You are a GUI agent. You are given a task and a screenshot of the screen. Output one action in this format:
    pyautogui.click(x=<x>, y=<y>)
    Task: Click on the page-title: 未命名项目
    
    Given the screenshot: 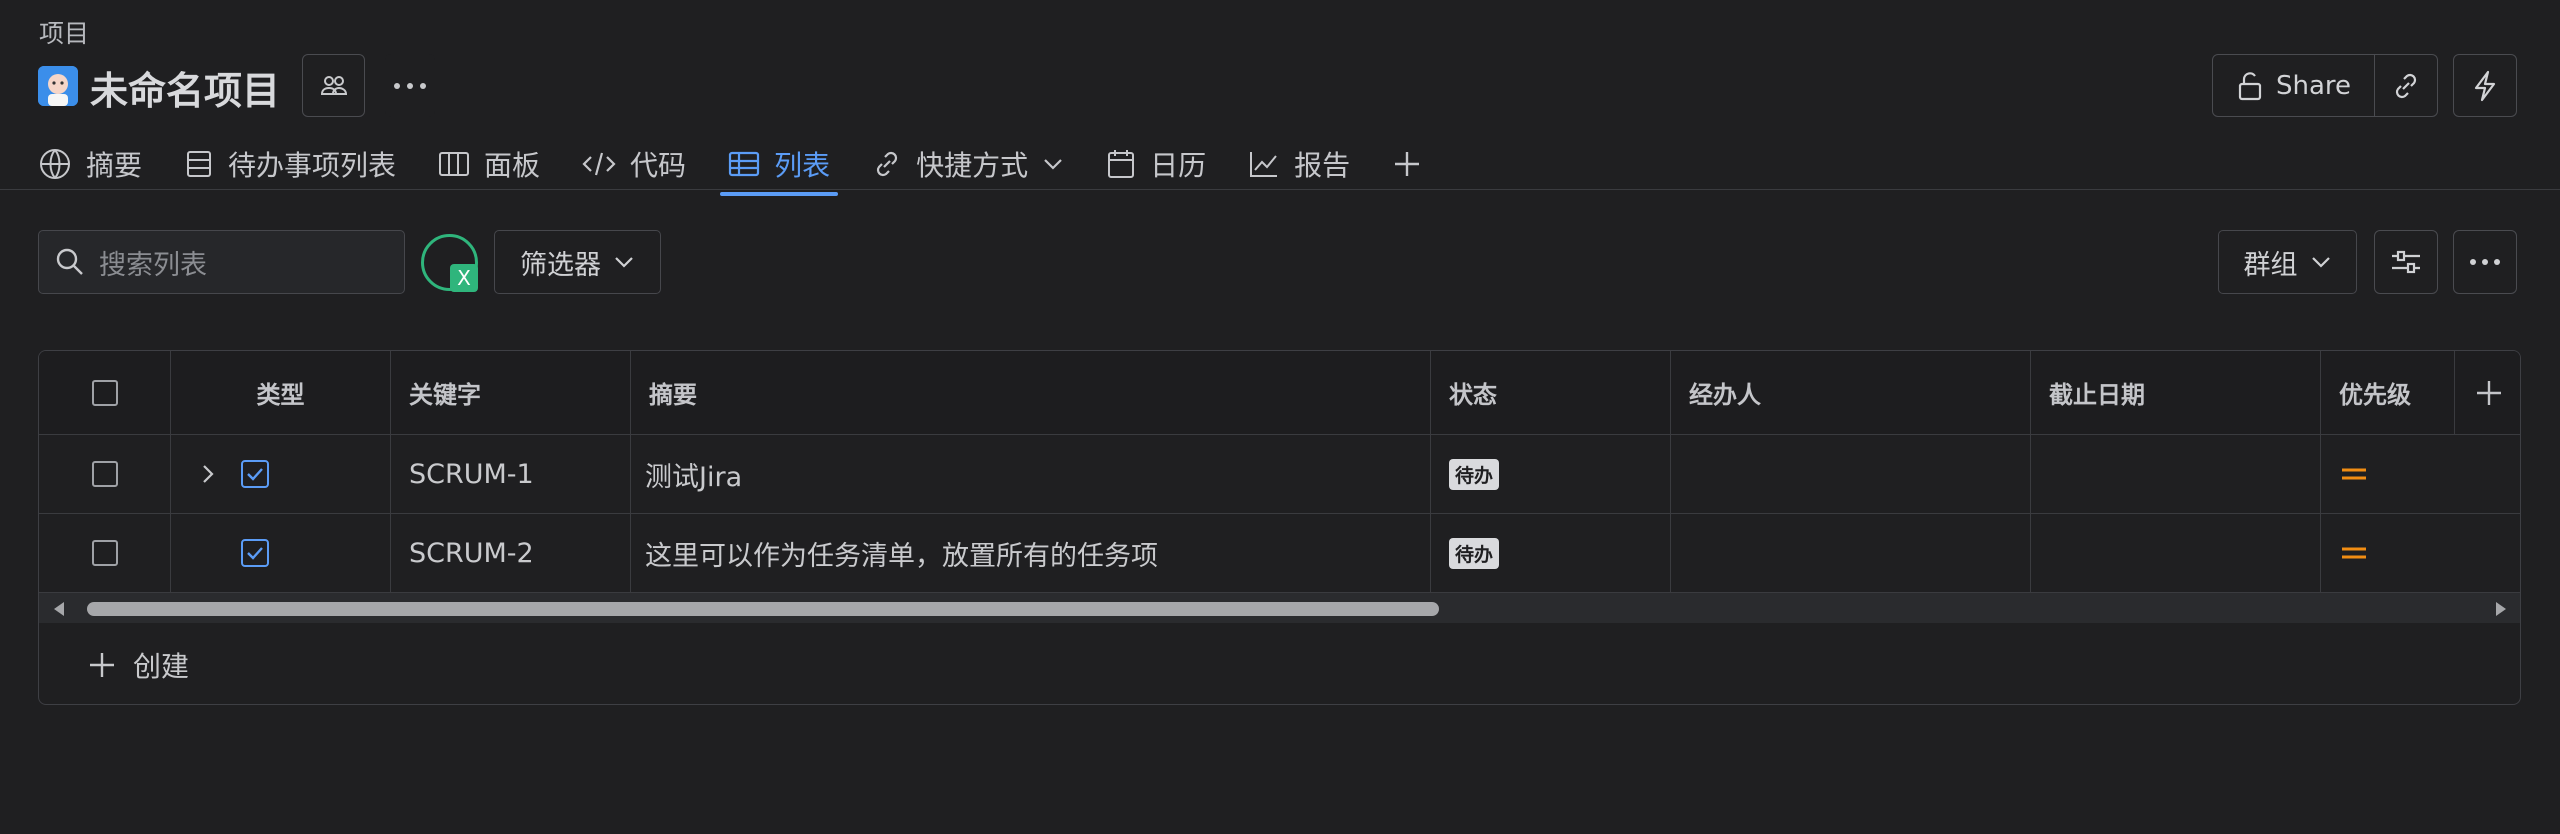 What is the action you would take?
    pyautogui.click(x=185, y=91)
    